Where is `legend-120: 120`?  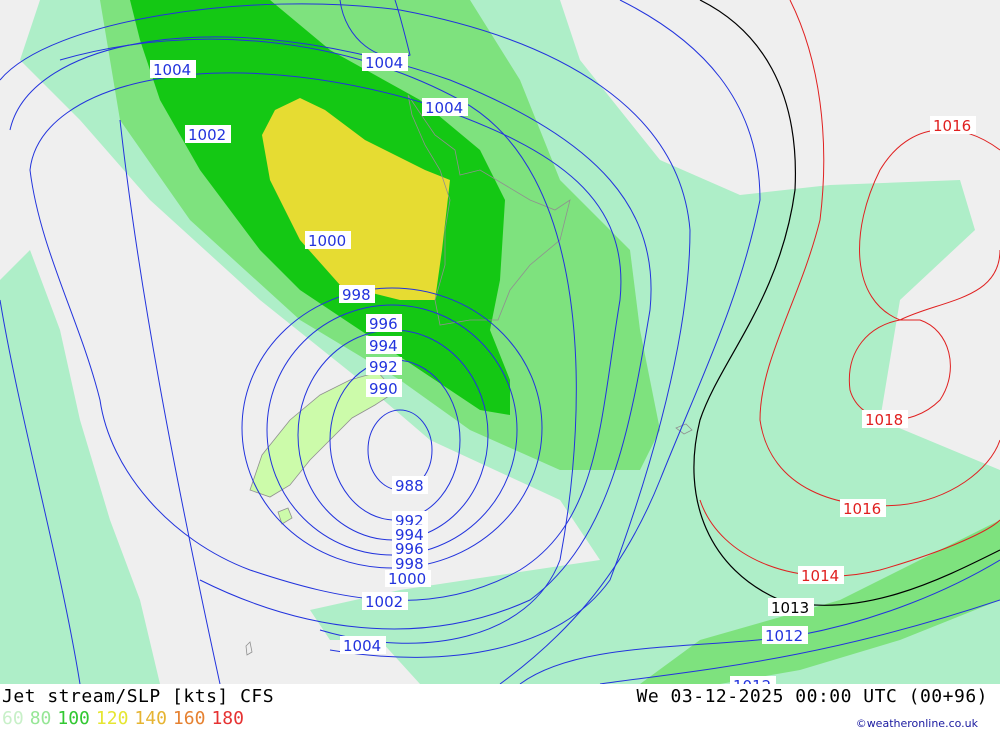
legend-120: 120 is located at coordinates (112, 718).